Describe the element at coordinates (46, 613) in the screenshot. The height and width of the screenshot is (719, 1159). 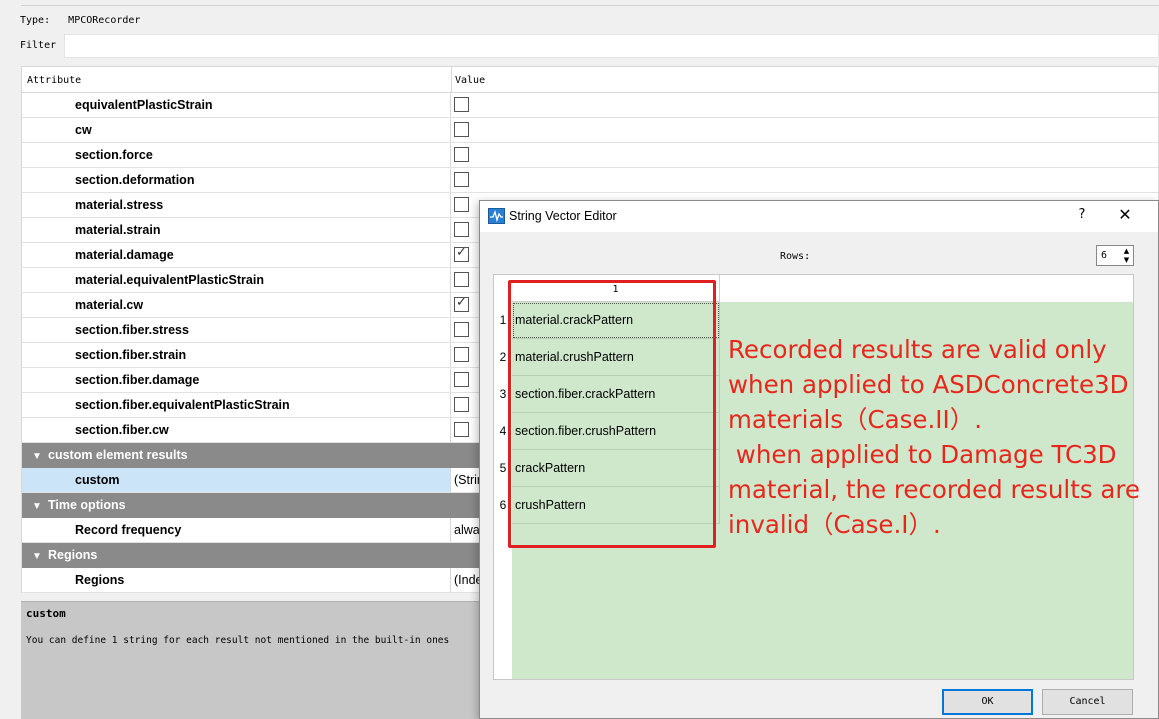
I see `description-title: custom` at that location.